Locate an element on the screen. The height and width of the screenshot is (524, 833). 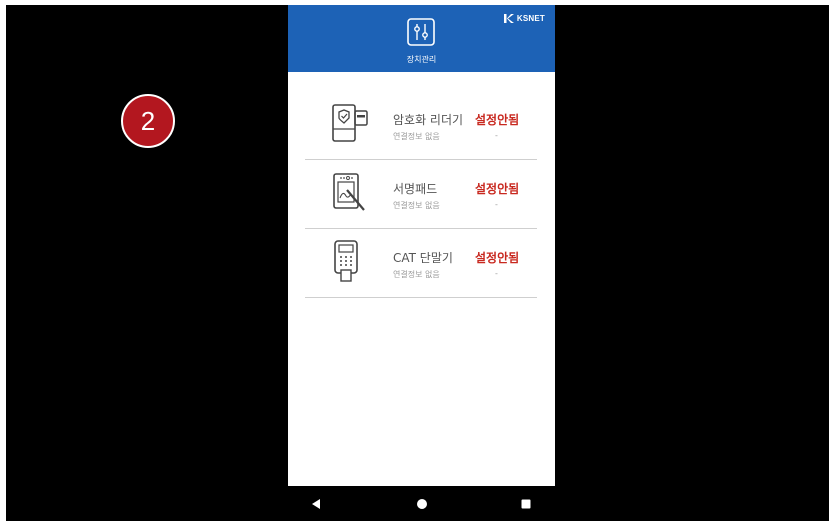
signature-pad-icon is located at coordinates (349, 192).